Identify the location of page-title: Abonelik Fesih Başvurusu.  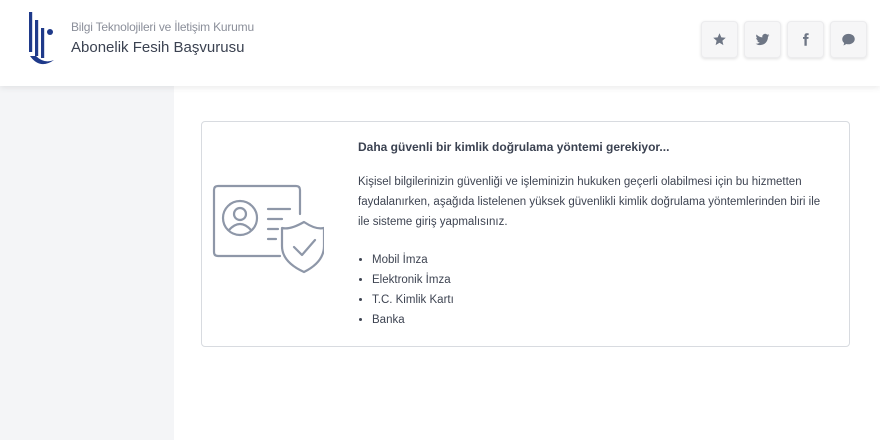
(158, 47).